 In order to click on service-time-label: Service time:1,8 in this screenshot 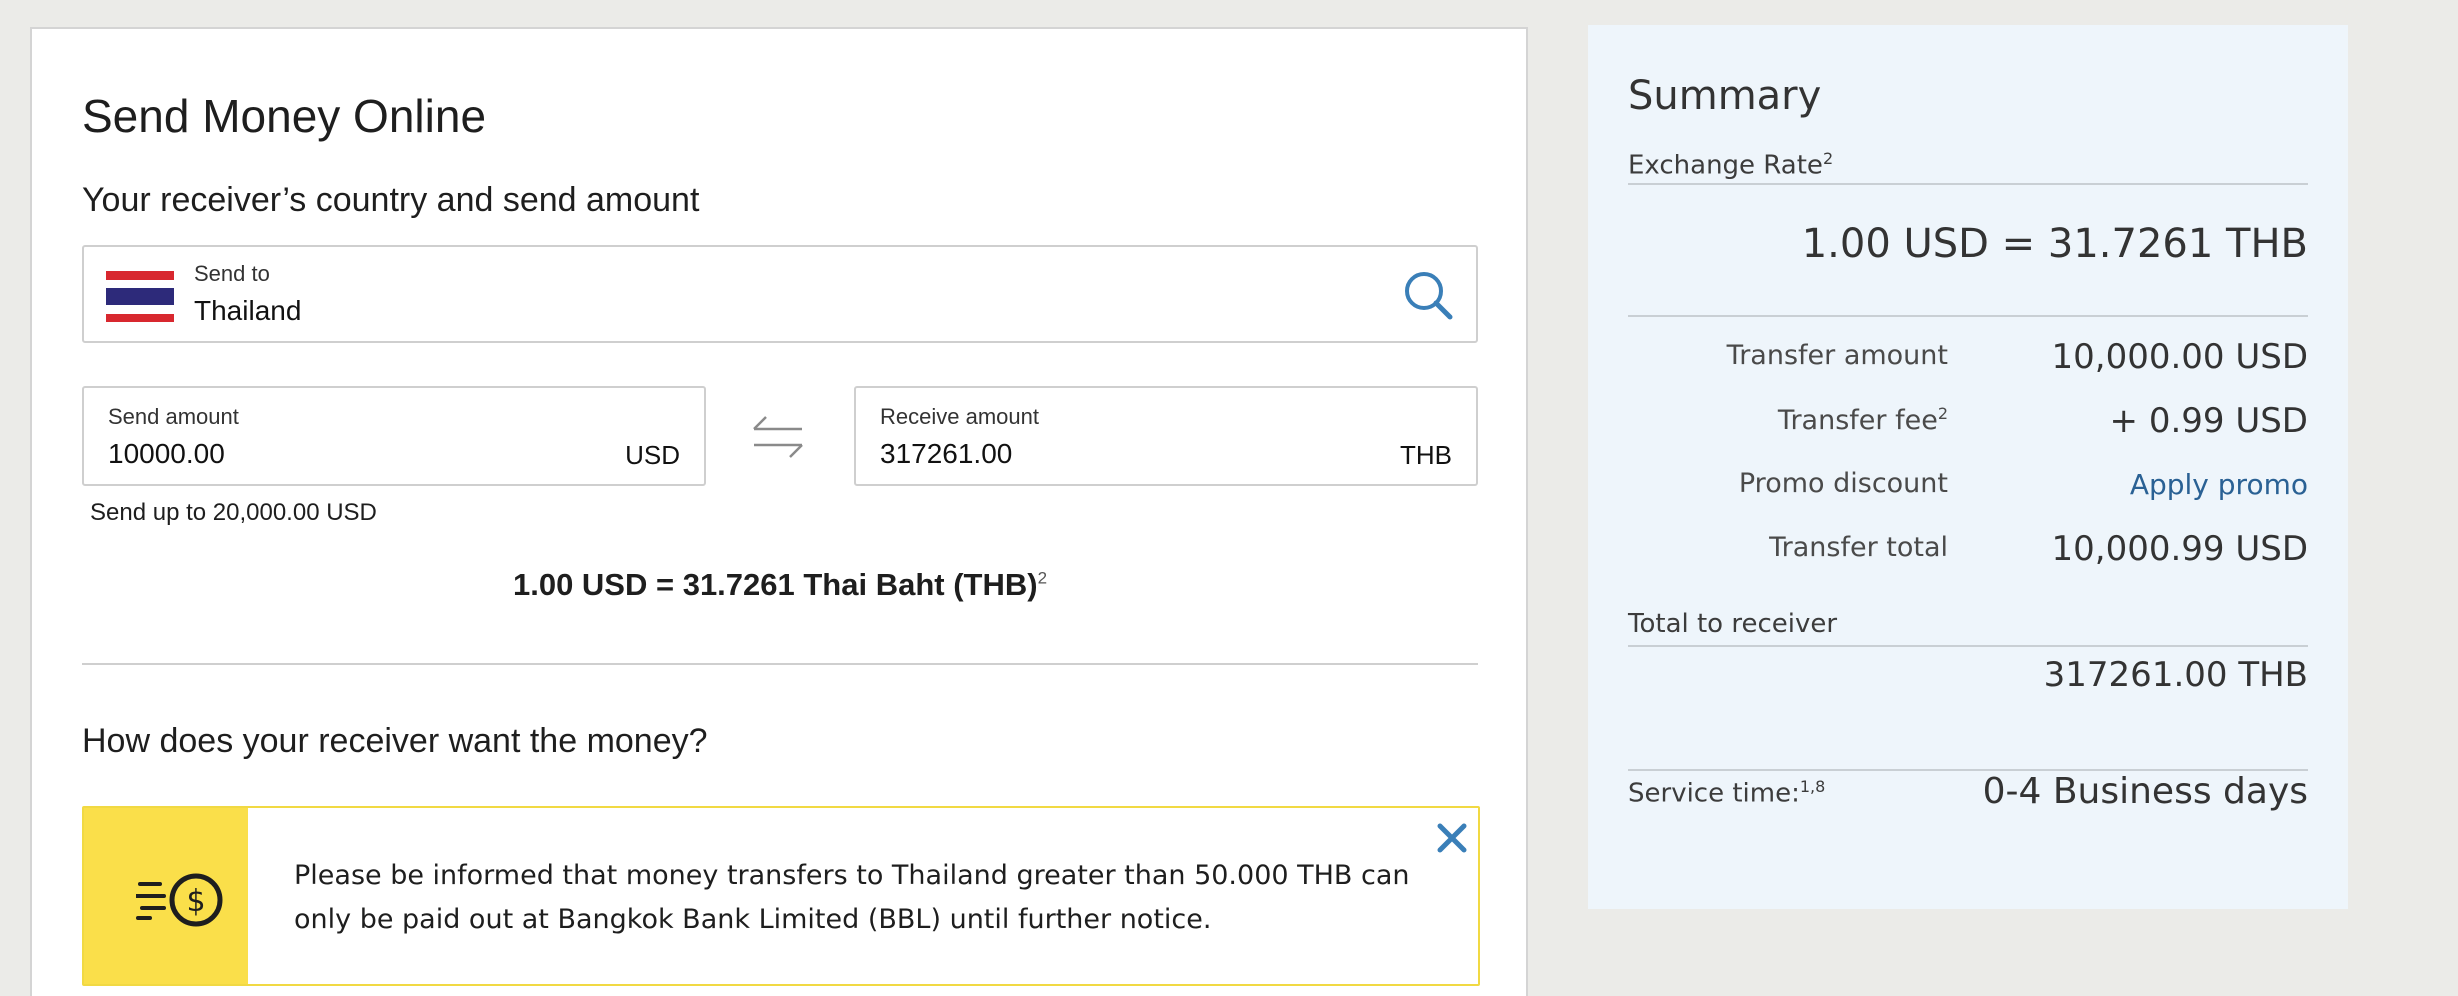, I will do `click(1726, 793)`.